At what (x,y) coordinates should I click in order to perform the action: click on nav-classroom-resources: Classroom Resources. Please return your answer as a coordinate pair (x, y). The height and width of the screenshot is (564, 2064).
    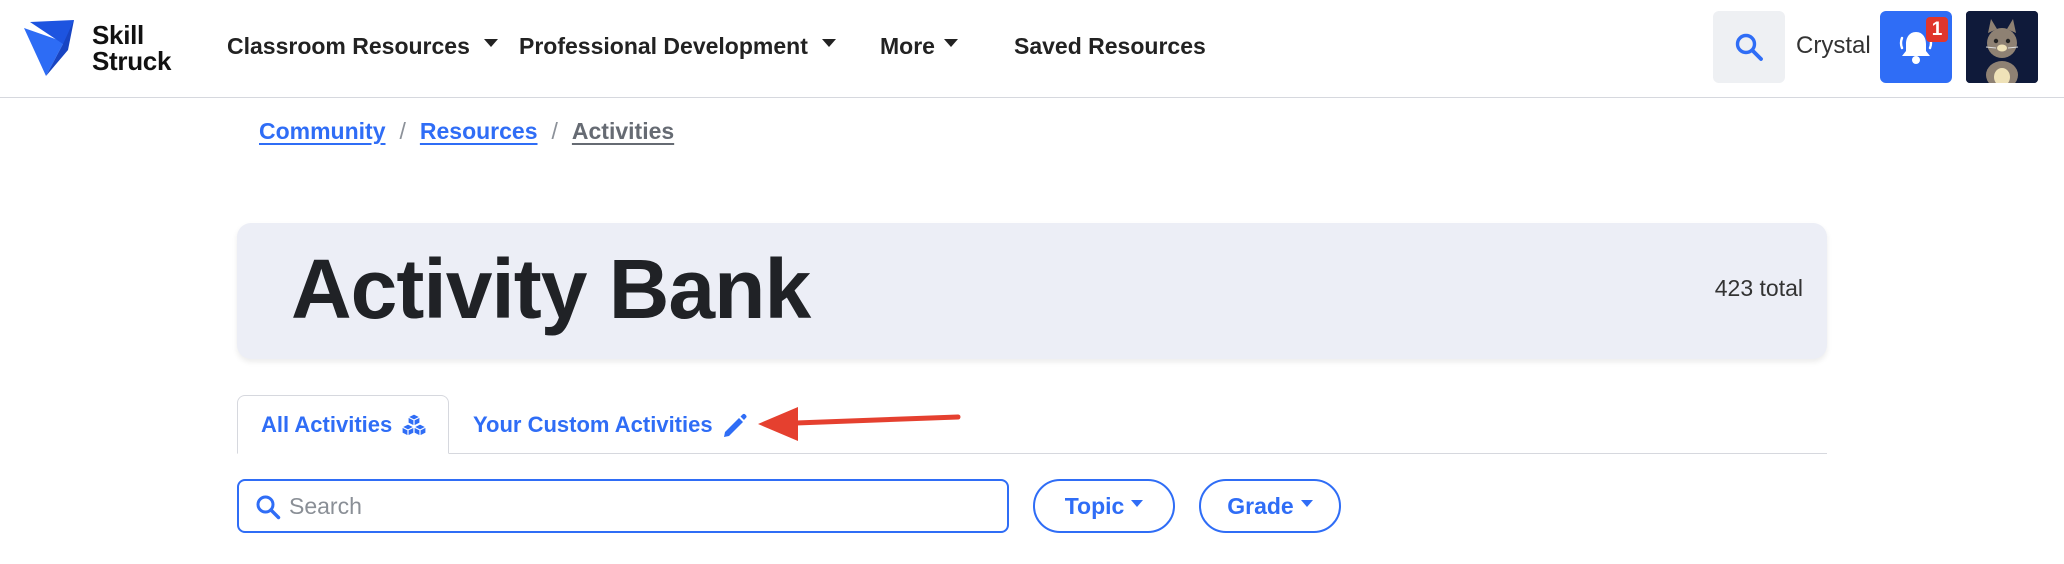
    Looking at the image, I should click on (362, 46).